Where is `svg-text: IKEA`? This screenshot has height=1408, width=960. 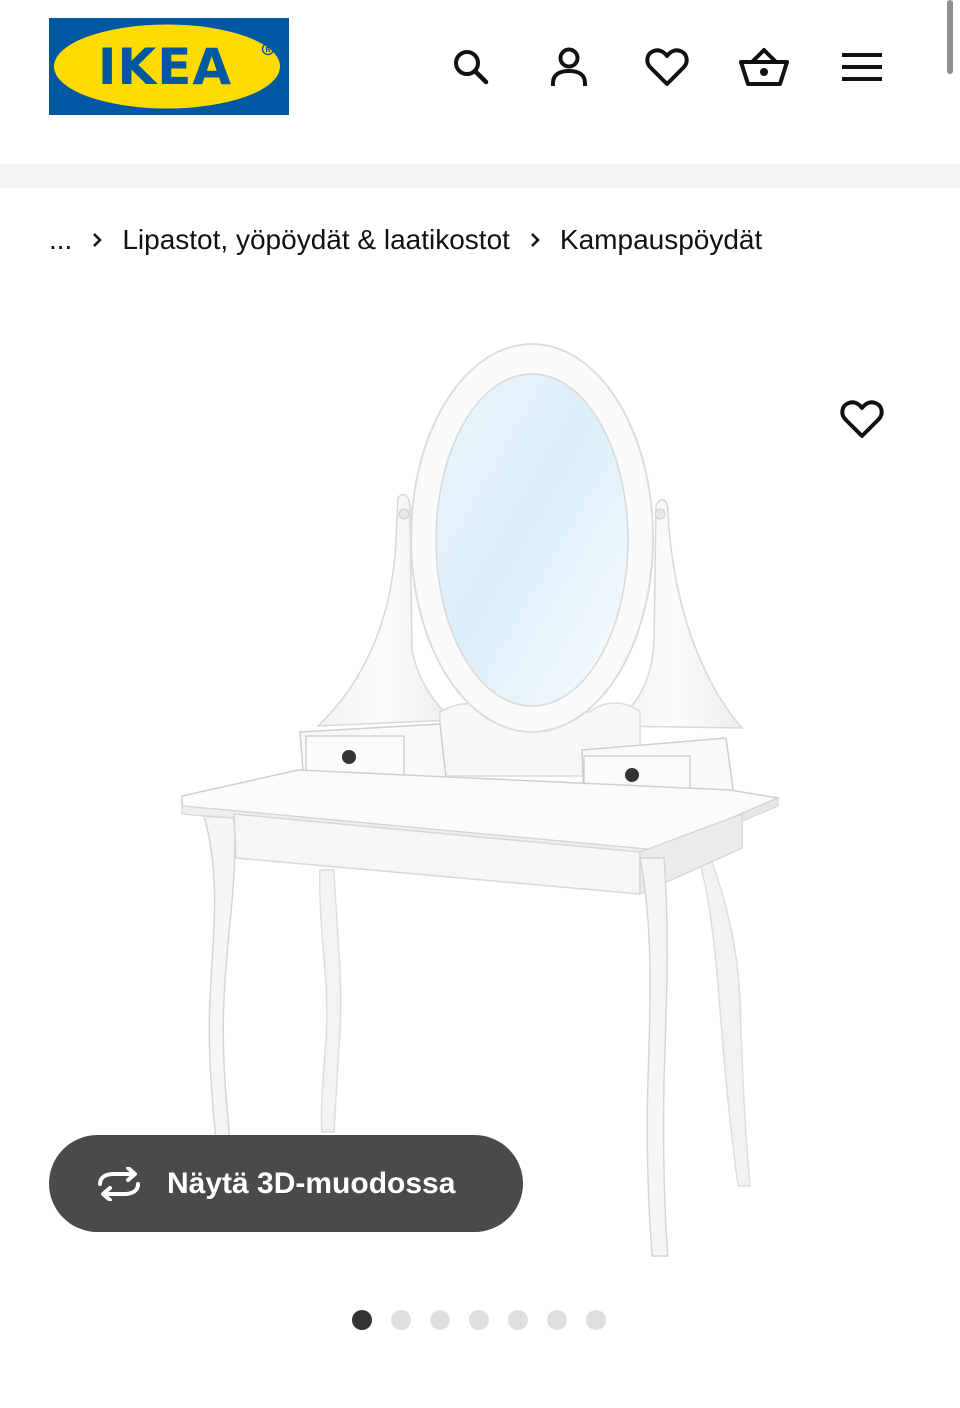 svg-text: IKEA is located at coordinates (165, 67).